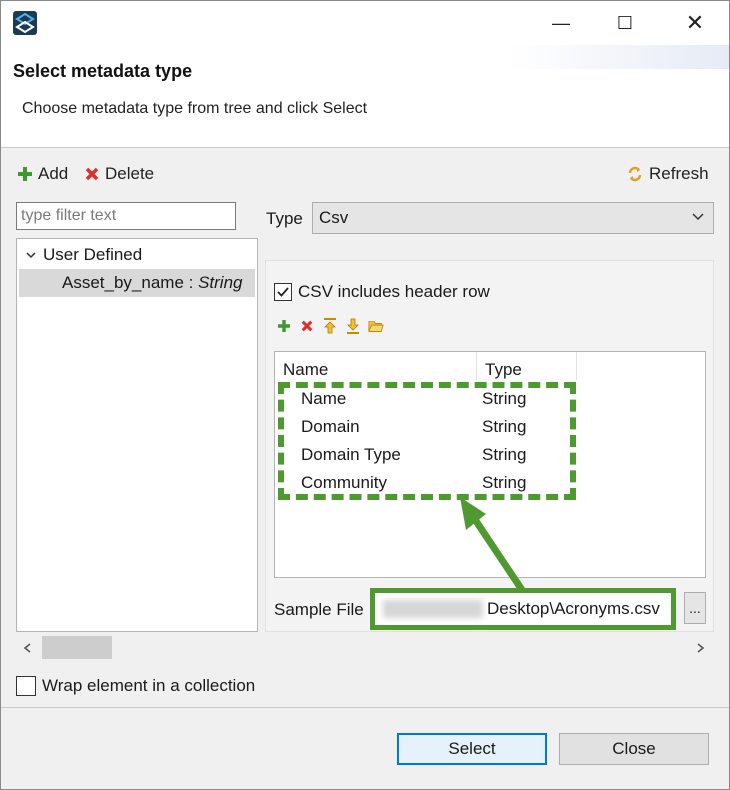 Image resolution: width=730 pixels, height=790 pixels. I want to click on wrap-collection-option: Wrap element in a collection, so click(135, 686).